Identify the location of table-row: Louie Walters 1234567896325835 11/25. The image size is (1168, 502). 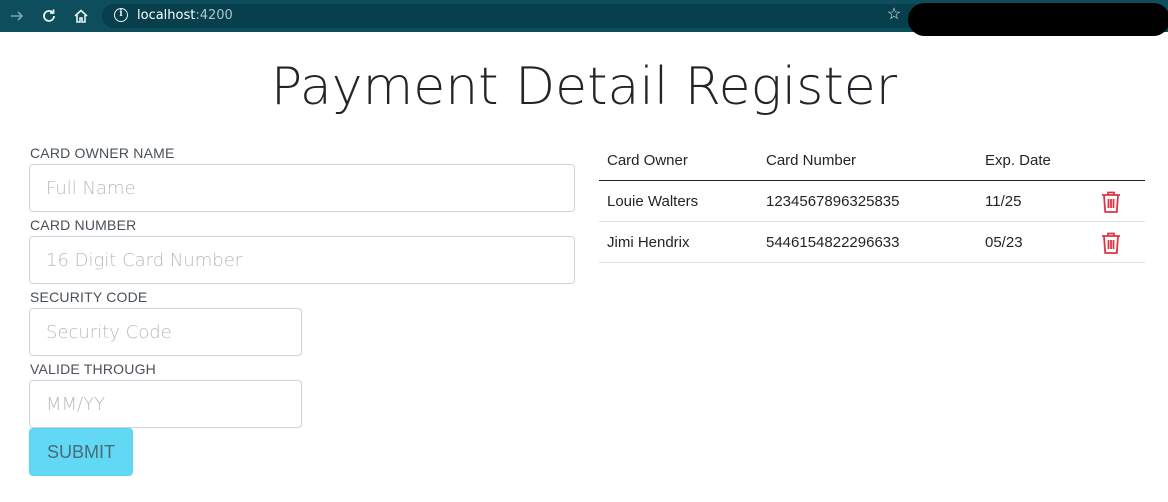
(872, 201).